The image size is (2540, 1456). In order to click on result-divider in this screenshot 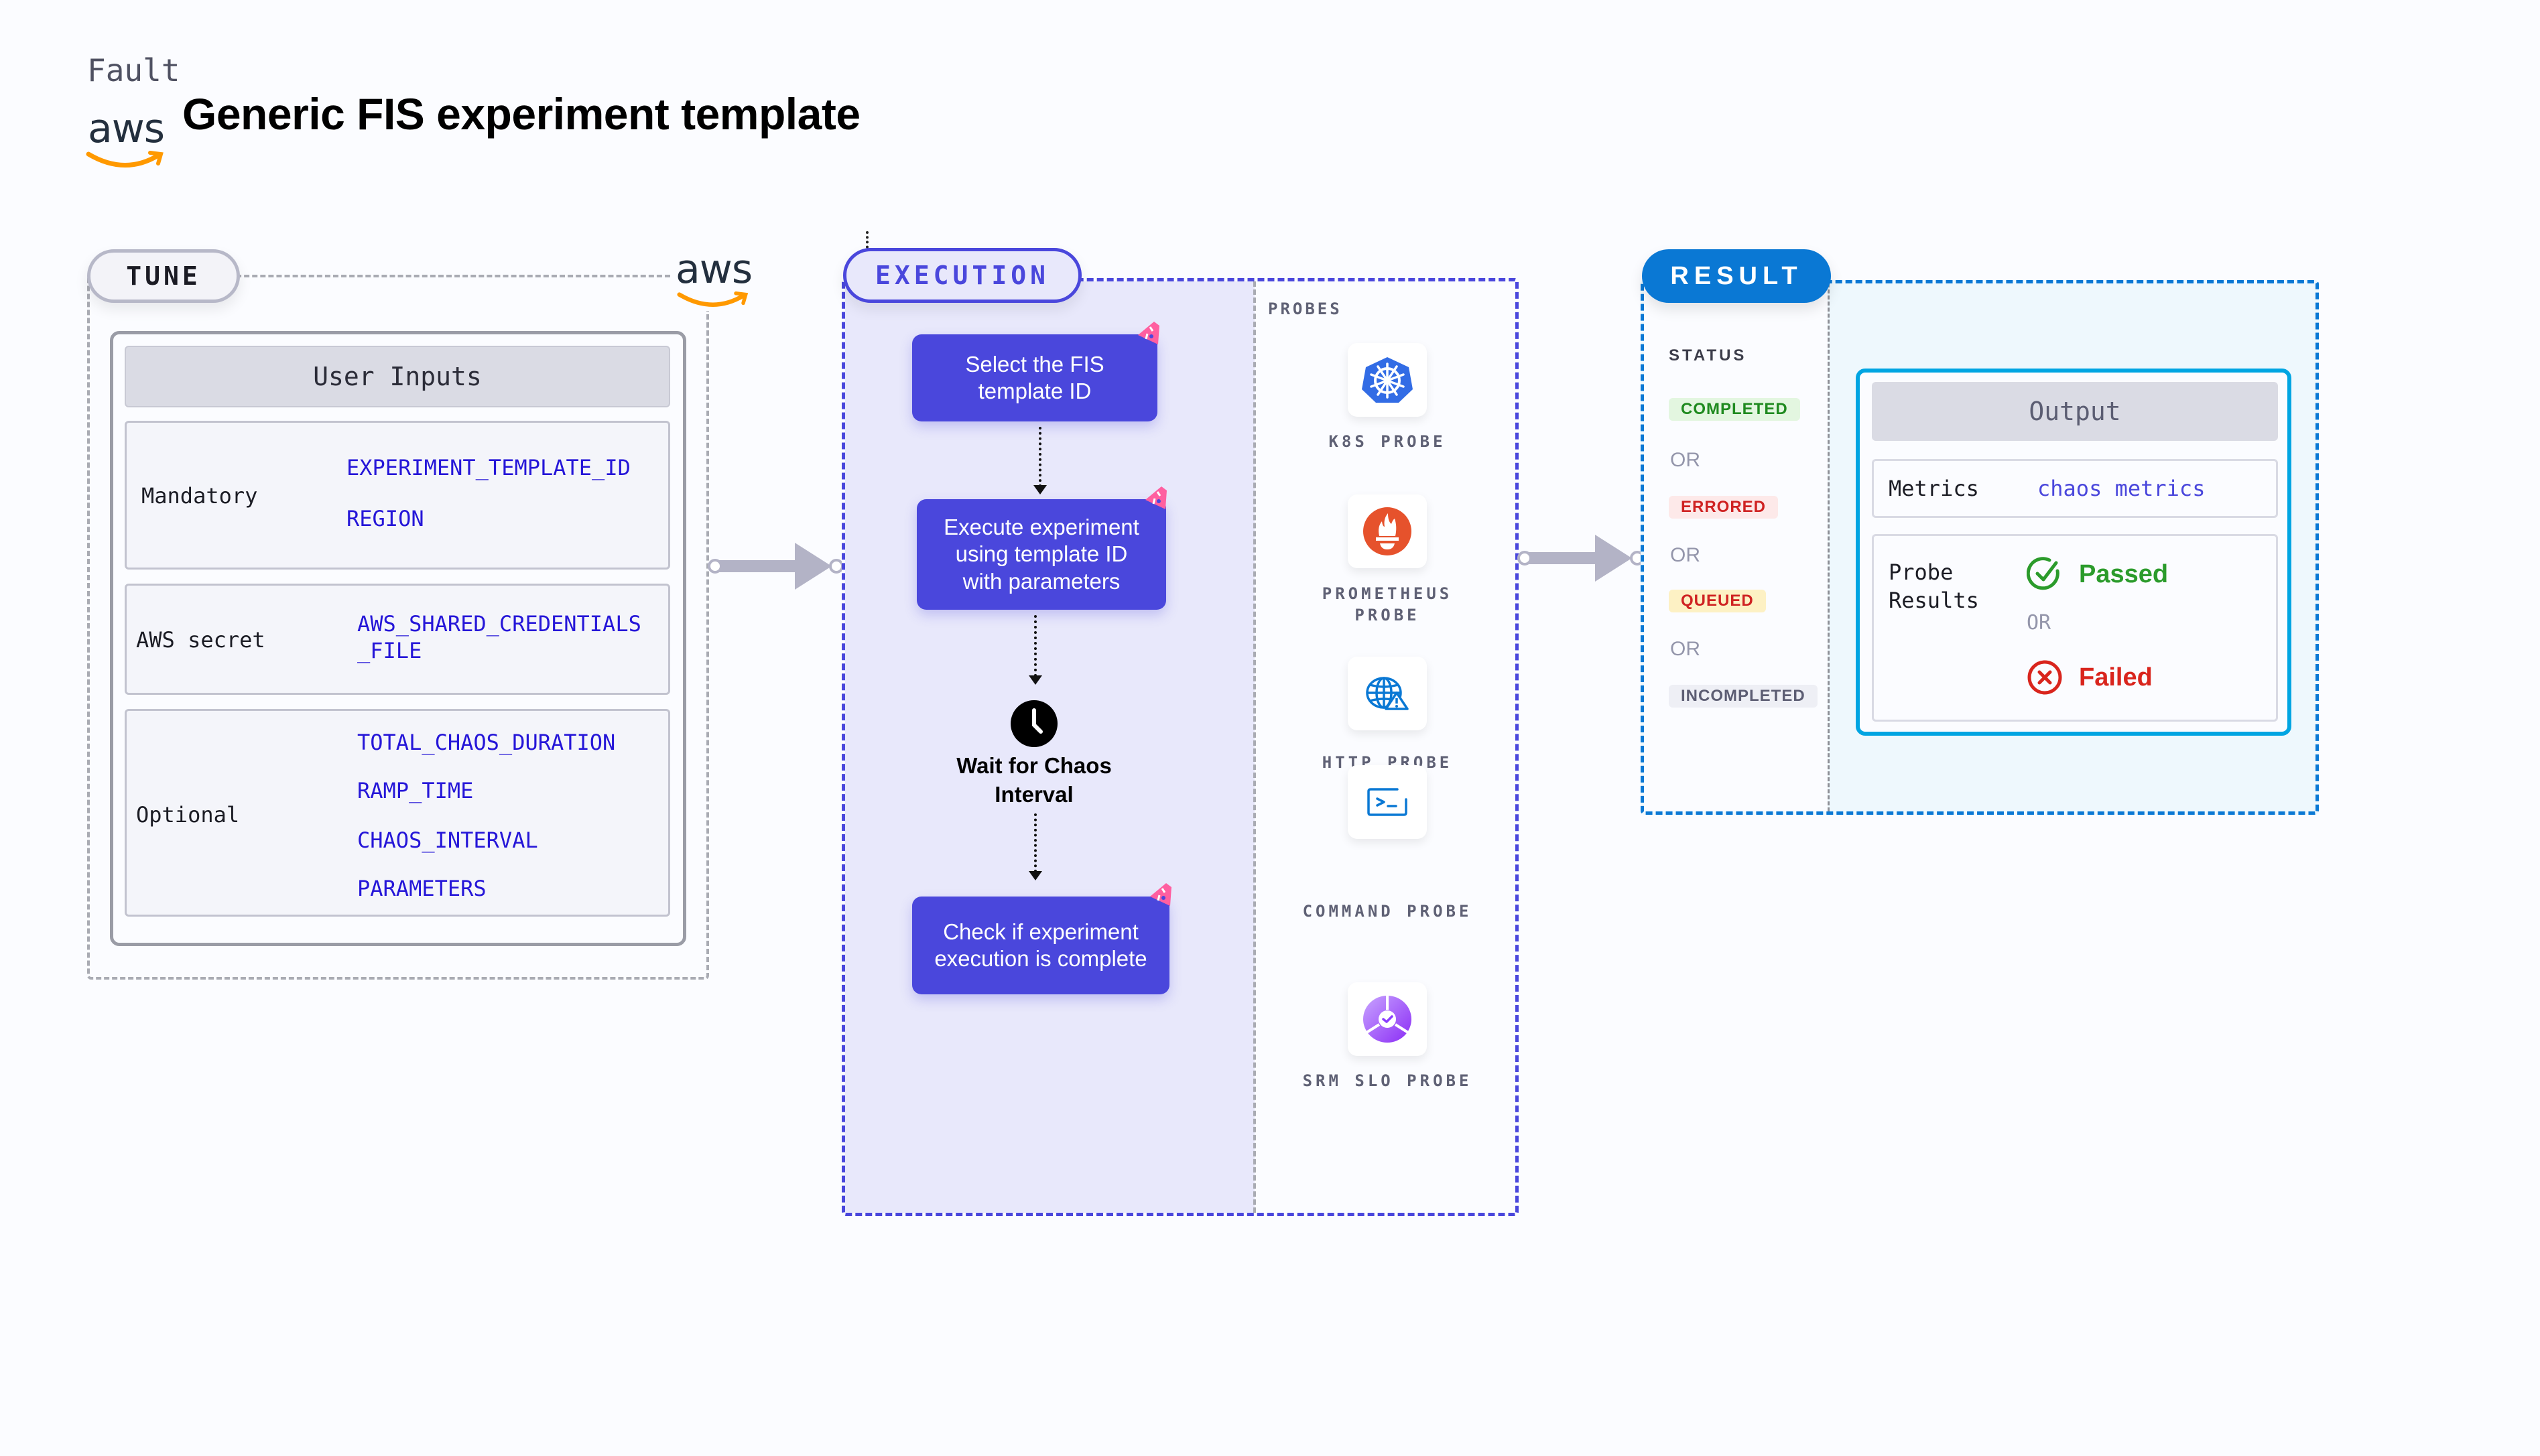, I will do `click(1829, 547)`.